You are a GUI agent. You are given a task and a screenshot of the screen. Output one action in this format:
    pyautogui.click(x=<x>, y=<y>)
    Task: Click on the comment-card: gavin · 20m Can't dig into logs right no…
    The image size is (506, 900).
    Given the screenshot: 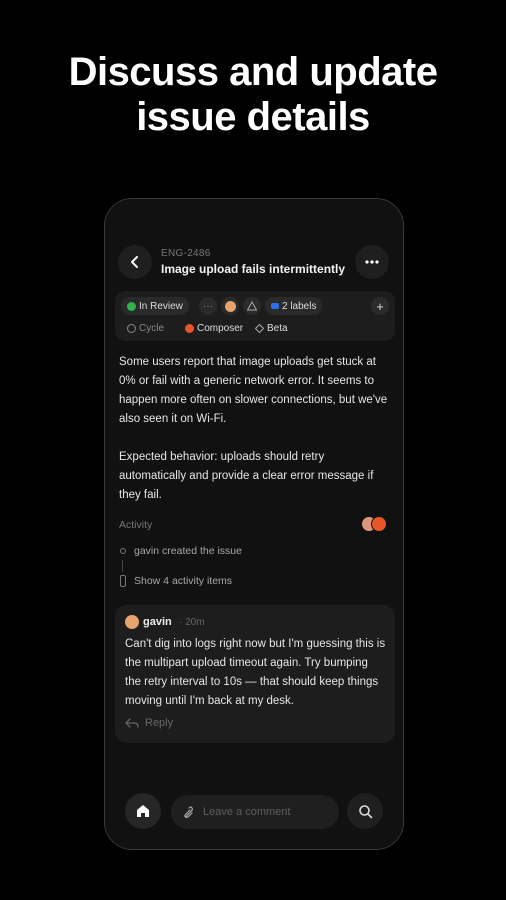 What is the action you would take?
    pyautogui.click(x=255, y=674)
    